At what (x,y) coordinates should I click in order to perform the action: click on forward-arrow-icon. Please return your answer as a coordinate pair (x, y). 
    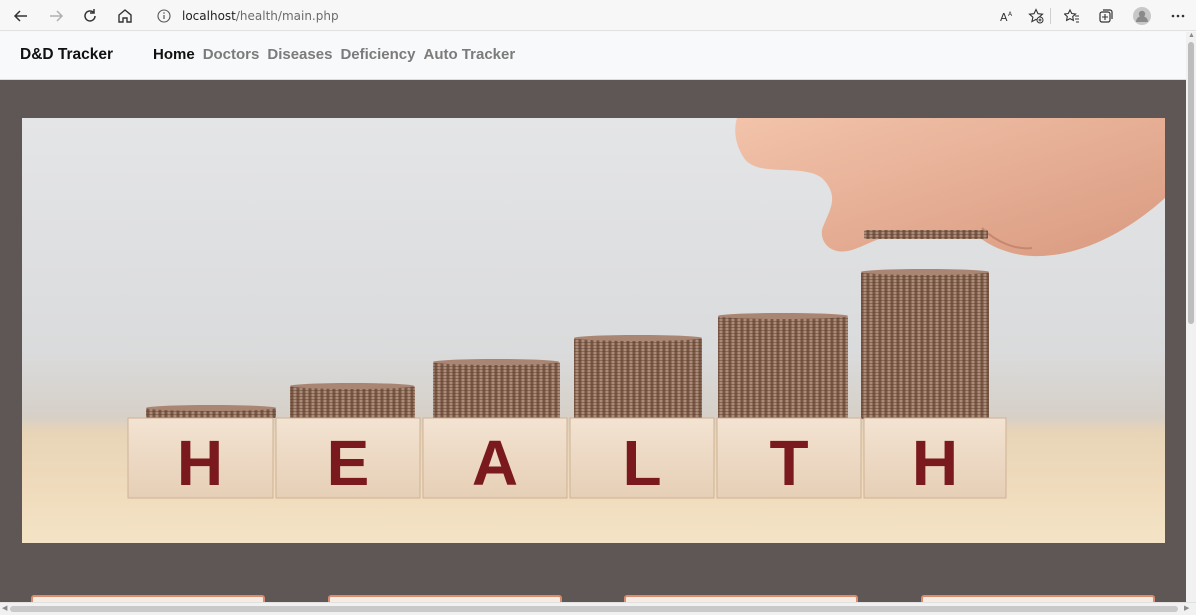
    Looking at the image, I should click on (56, 16).